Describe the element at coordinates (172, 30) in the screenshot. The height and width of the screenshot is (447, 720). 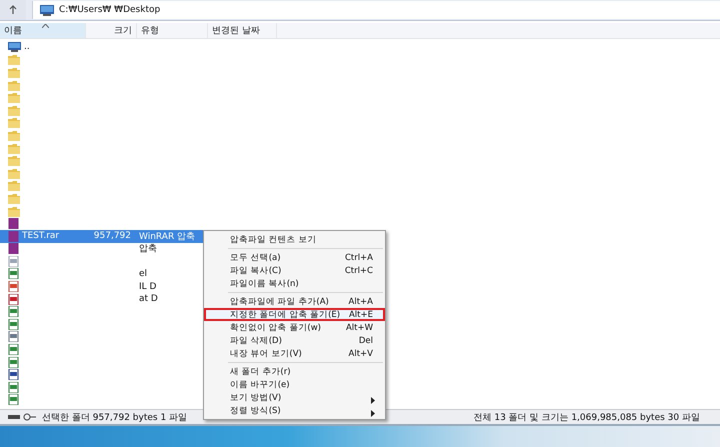
I see `column-header: 유형` at that location.